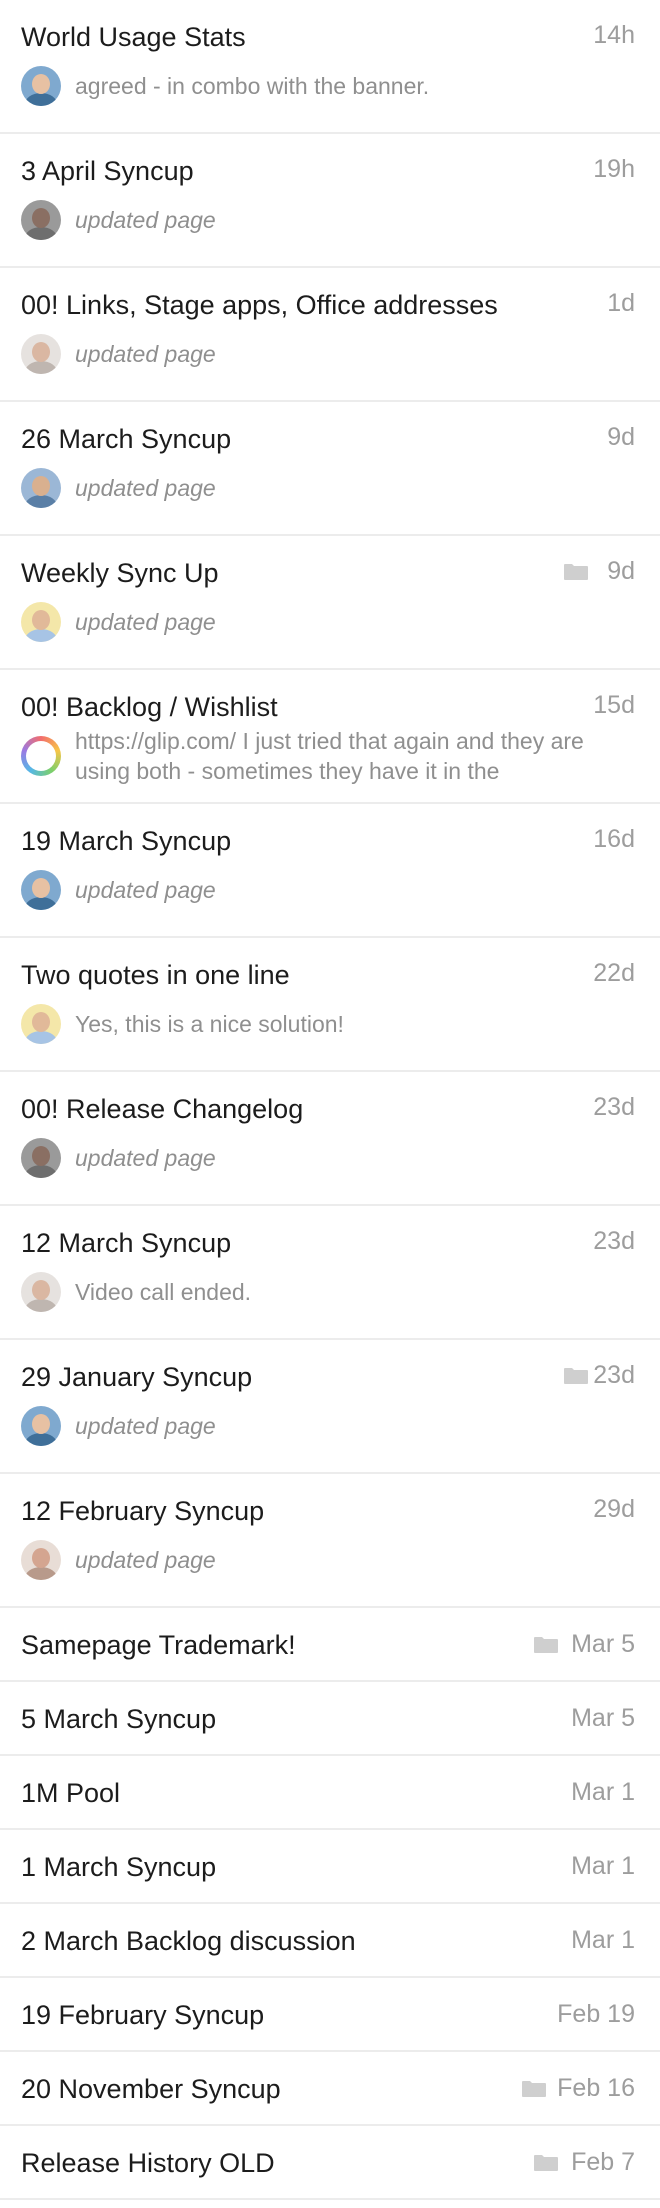 The width and height of the screenshot is (660, 2208). I want to click on conversation-row: 1M Pool Mar 1, so click(330, 1793).